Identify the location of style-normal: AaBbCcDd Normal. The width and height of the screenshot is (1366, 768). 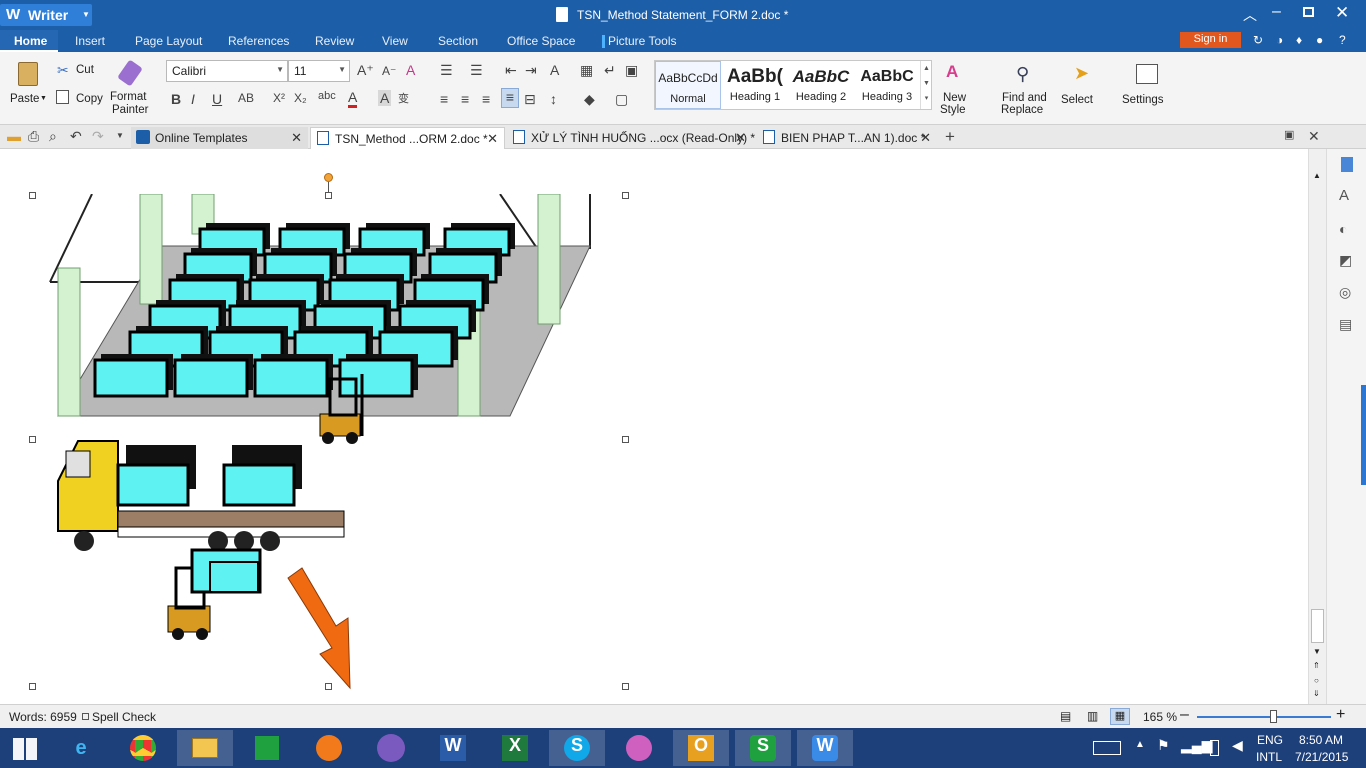
(688, 85).